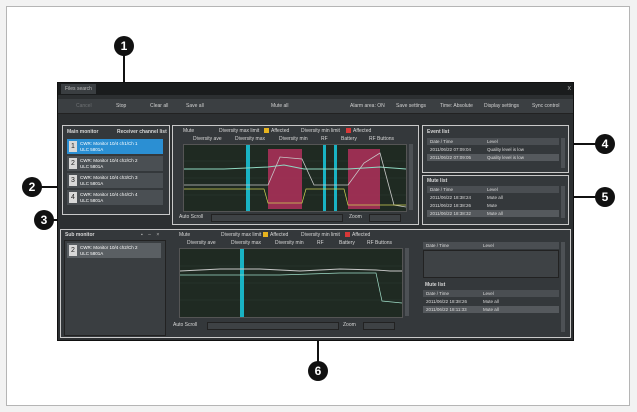 Image resolution: width=637 pixels, height=412 pixels. I want to click on channel-number: 3, so click(73, 180).